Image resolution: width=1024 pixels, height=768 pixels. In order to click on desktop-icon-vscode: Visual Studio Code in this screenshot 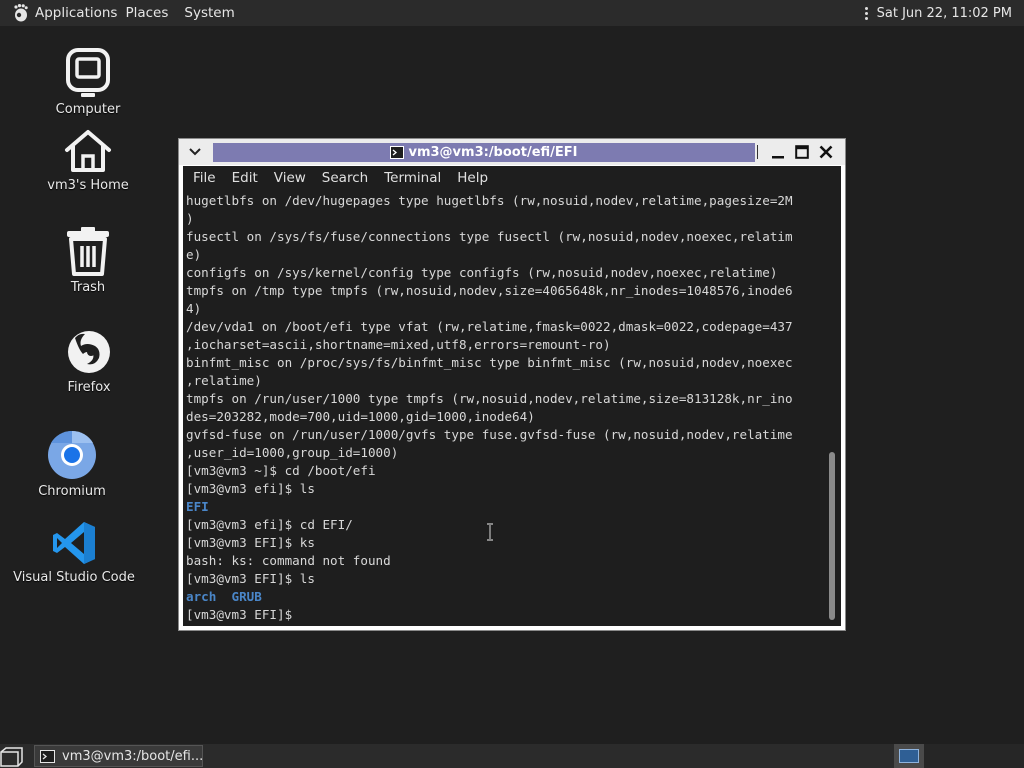, I will do `click(74, 552)`.